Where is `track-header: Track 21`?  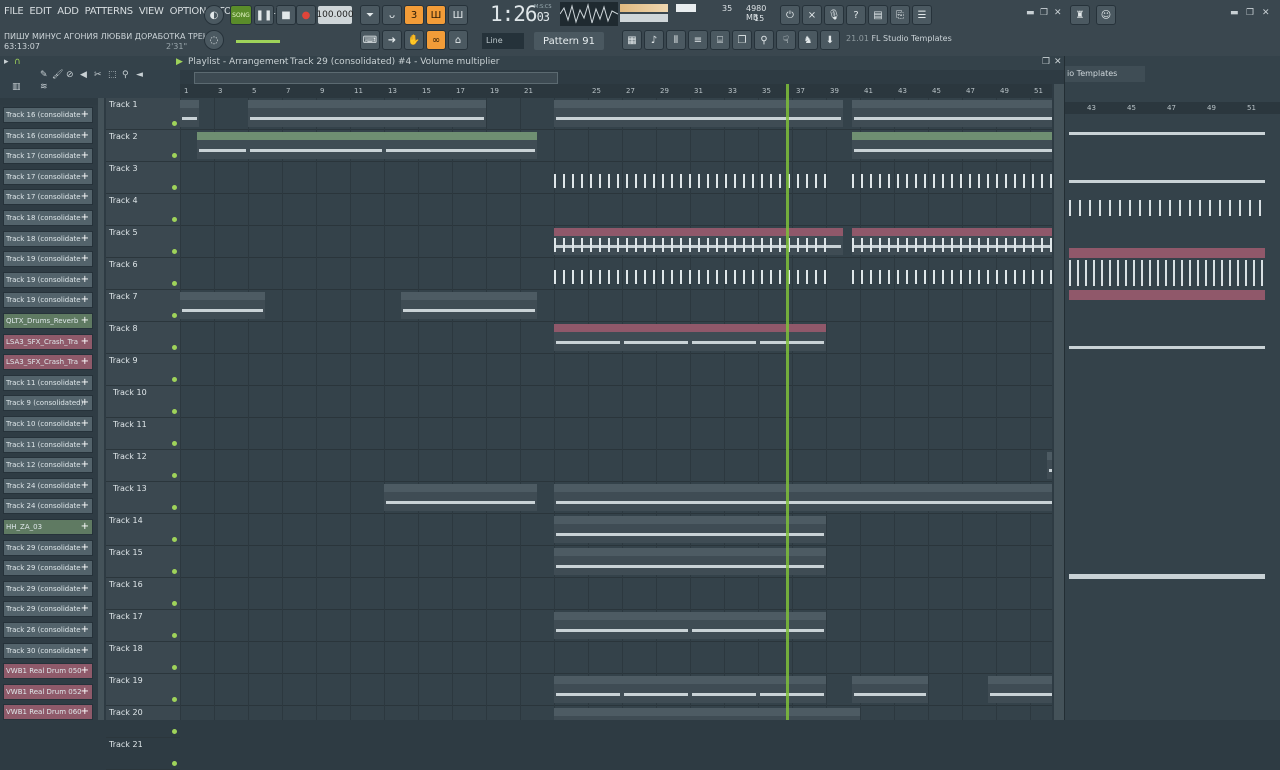
track-header: Track 21 is located at coordinates (143, 754).